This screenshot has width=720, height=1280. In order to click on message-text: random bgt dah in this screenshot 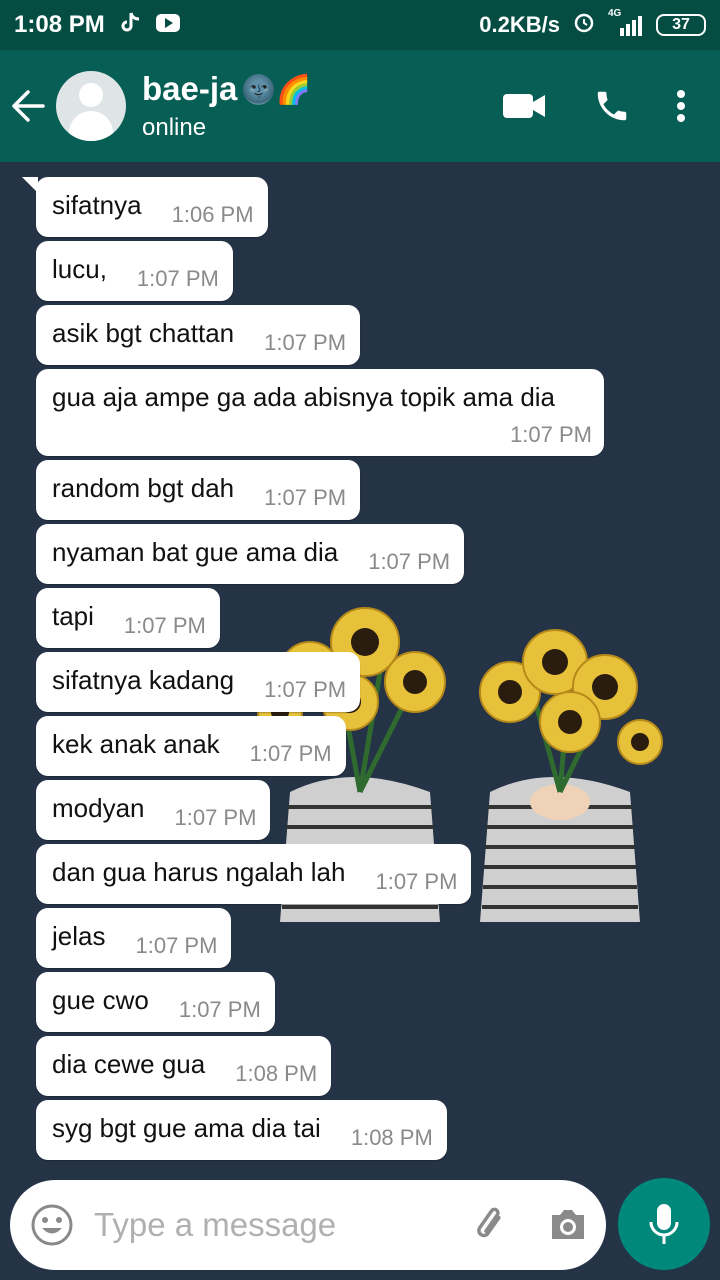, I will do `click(143, 488)`.